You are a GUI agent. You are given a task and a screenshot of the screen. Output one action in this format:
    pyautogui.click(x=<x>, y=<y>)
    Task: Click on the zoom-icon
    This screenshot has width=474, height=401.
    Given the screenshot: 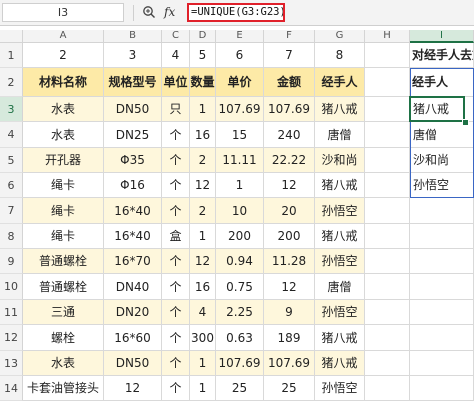 What is the action you would take?
    pyautogui.click(x=149, y=12)
    